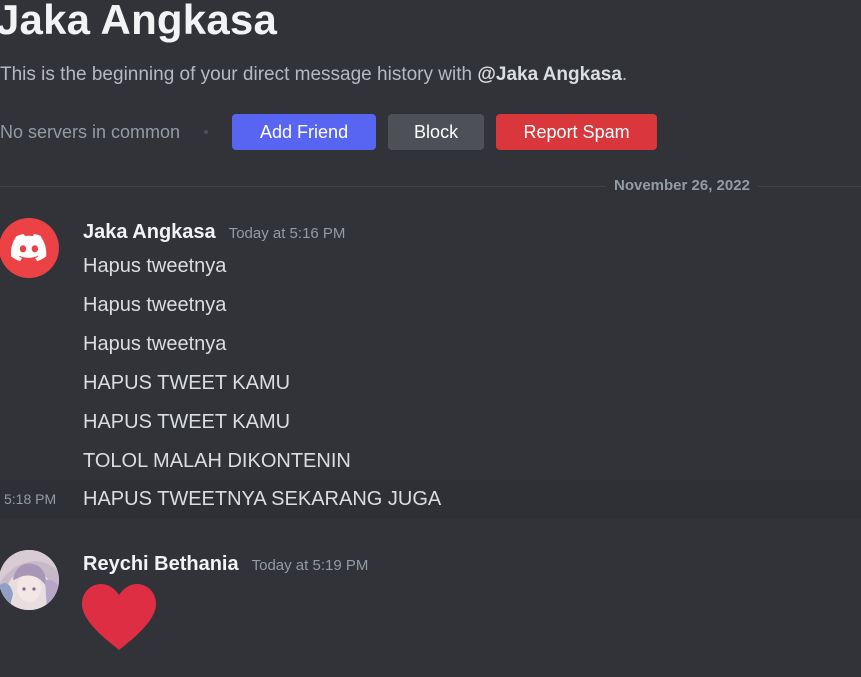  Describe the element at coordinates (310, 565) in the screenshot. I see `message-timestamp: Today at 5:19 PM` at that location.